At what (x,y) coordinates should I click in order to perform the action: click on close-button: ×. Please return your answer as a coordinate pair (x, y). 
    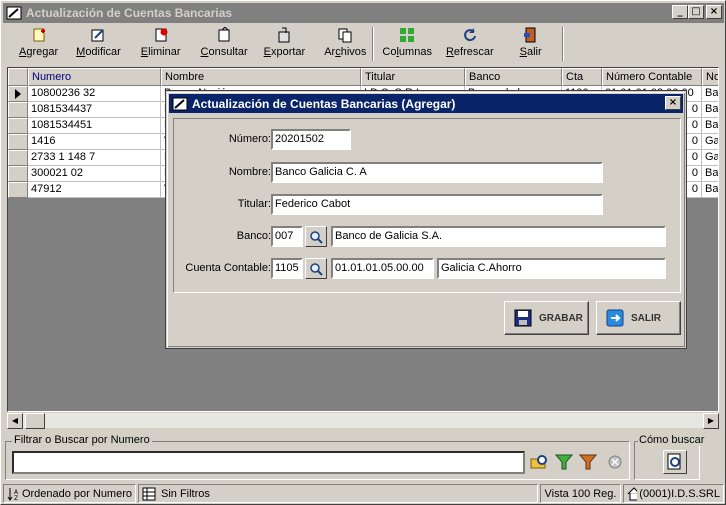
    Looking at the image, I should click on (714, 12).